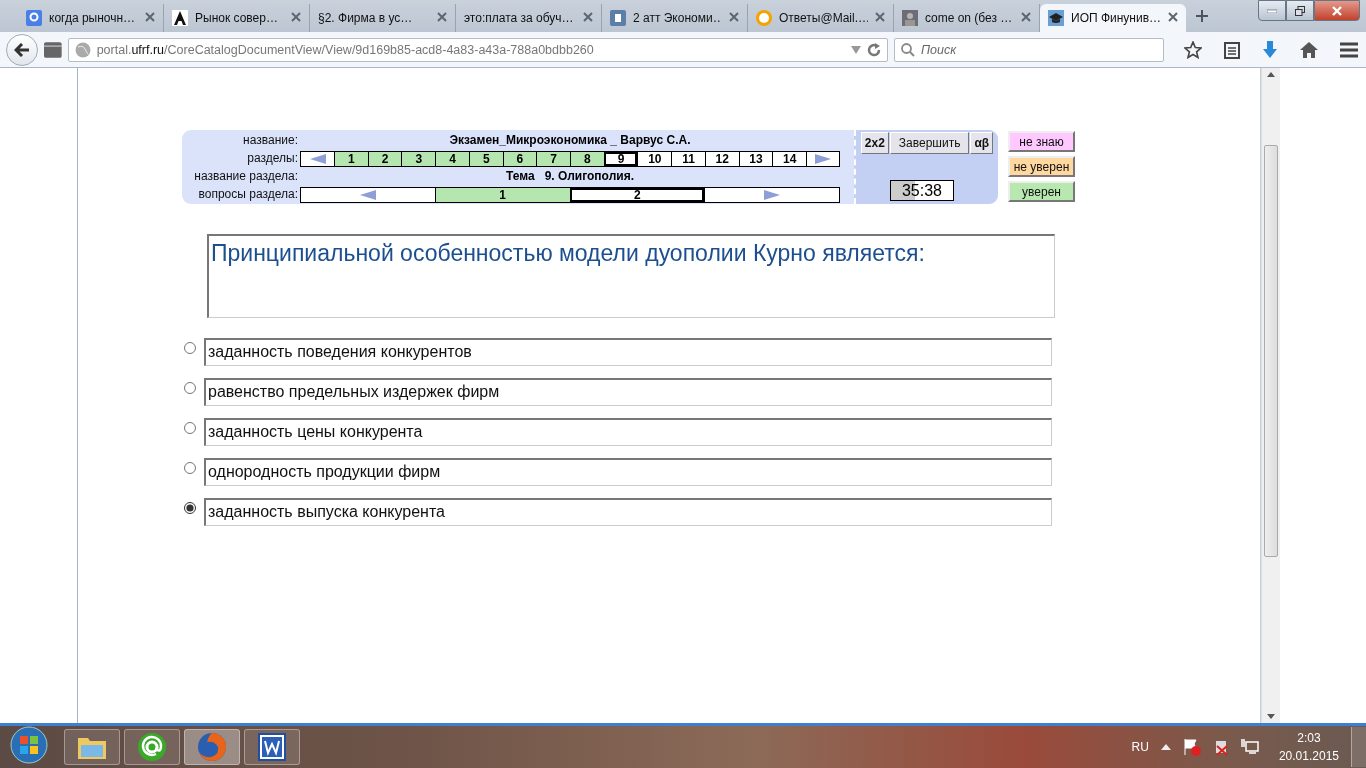 The image size is (1366, 768). I want to click on grid-icon, so click(53, 49).